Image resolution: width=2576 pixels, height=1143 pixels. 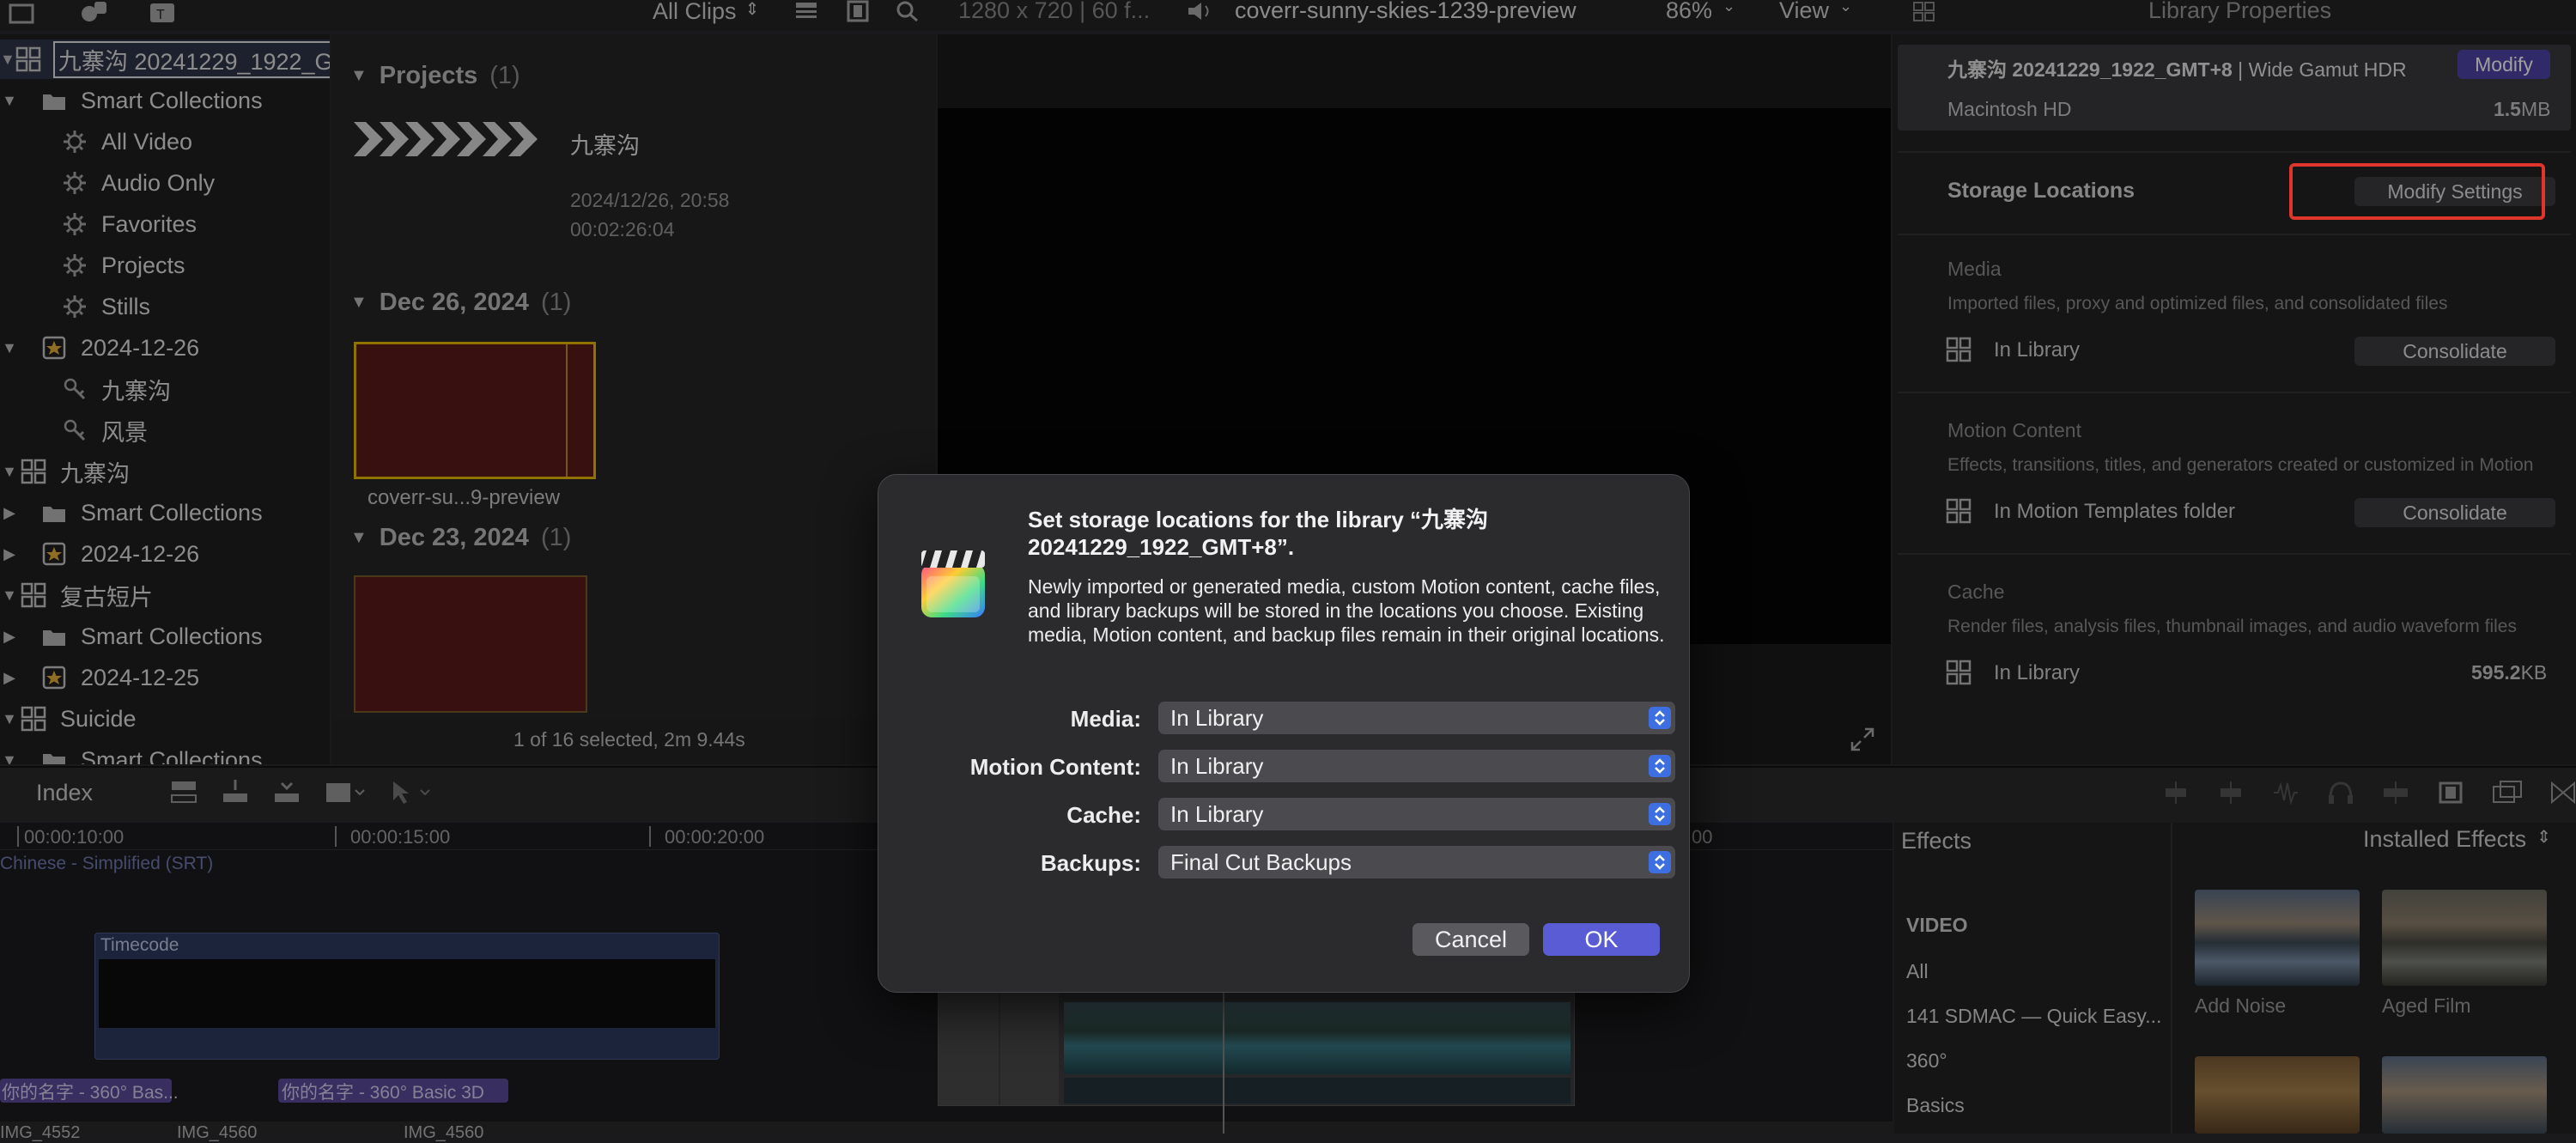 What do you see at coordinates (1416, 766) in the screenshot?
I see `motion-content-popup: In Library` at bounding box center [1416, 766].